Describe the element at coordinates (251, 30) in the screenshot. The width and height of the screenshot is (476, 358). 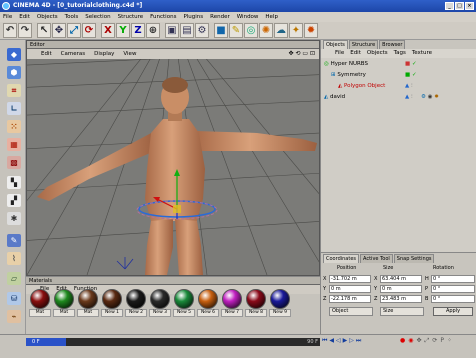
I see `nurbs-icon: ◎` at that location.